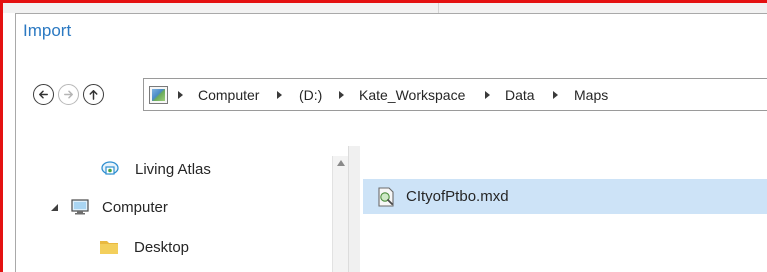 This screenshot has width=767, height=272. I want to click on address-bar: Computer (D:) Kate_Workspace Data Maps, so click(455, 94).